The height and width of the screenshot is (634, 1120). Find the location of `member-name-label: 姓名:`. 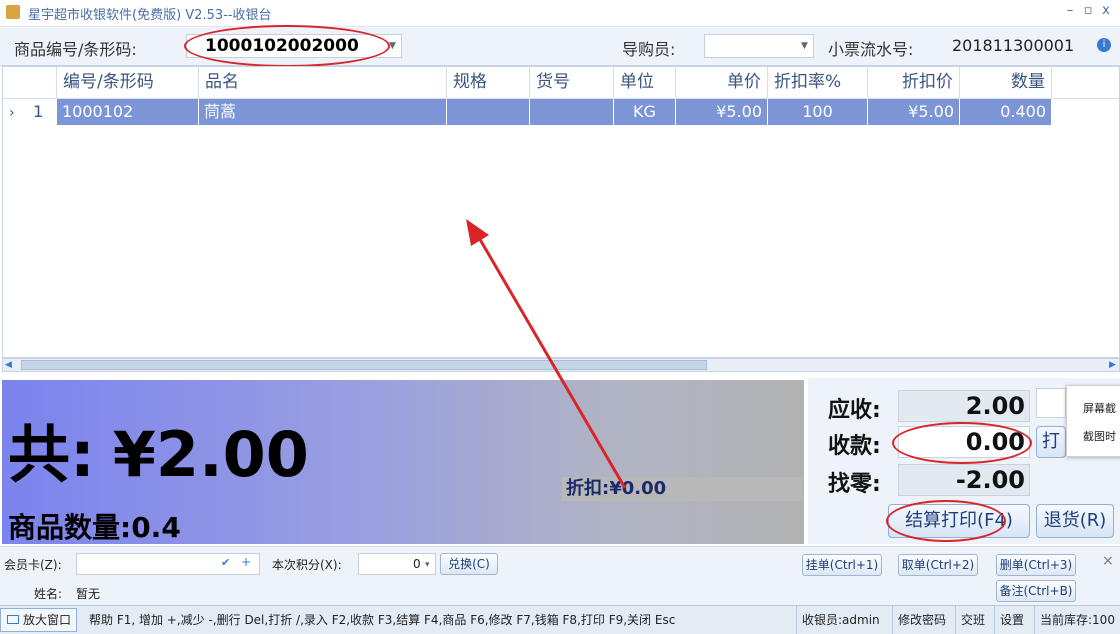

member-name-label: 姓名: is located at coordinates (48, 594).